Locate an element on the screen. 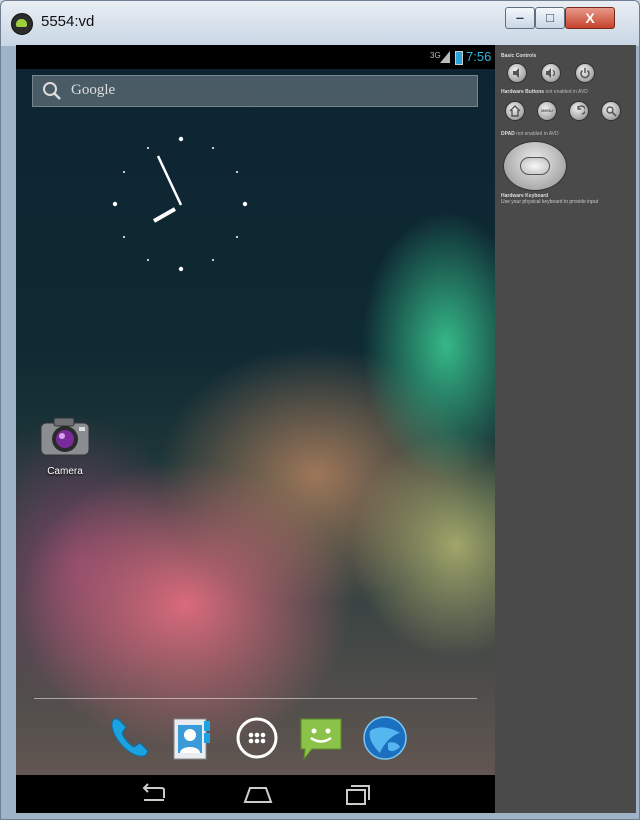 The height and width of the screenshot is (820, 640). maximize-icon: □ is located at coordinates (550, 17).